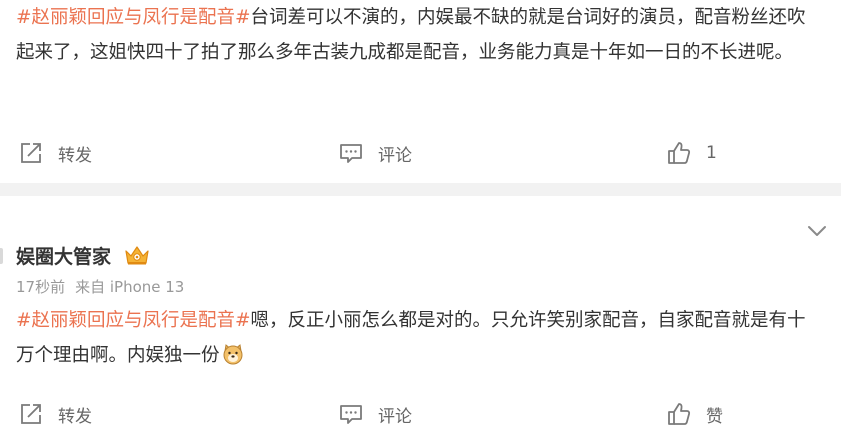 This screenshot has width=841, height=445. I want to click on like-button: 赞, so click(694, 414).